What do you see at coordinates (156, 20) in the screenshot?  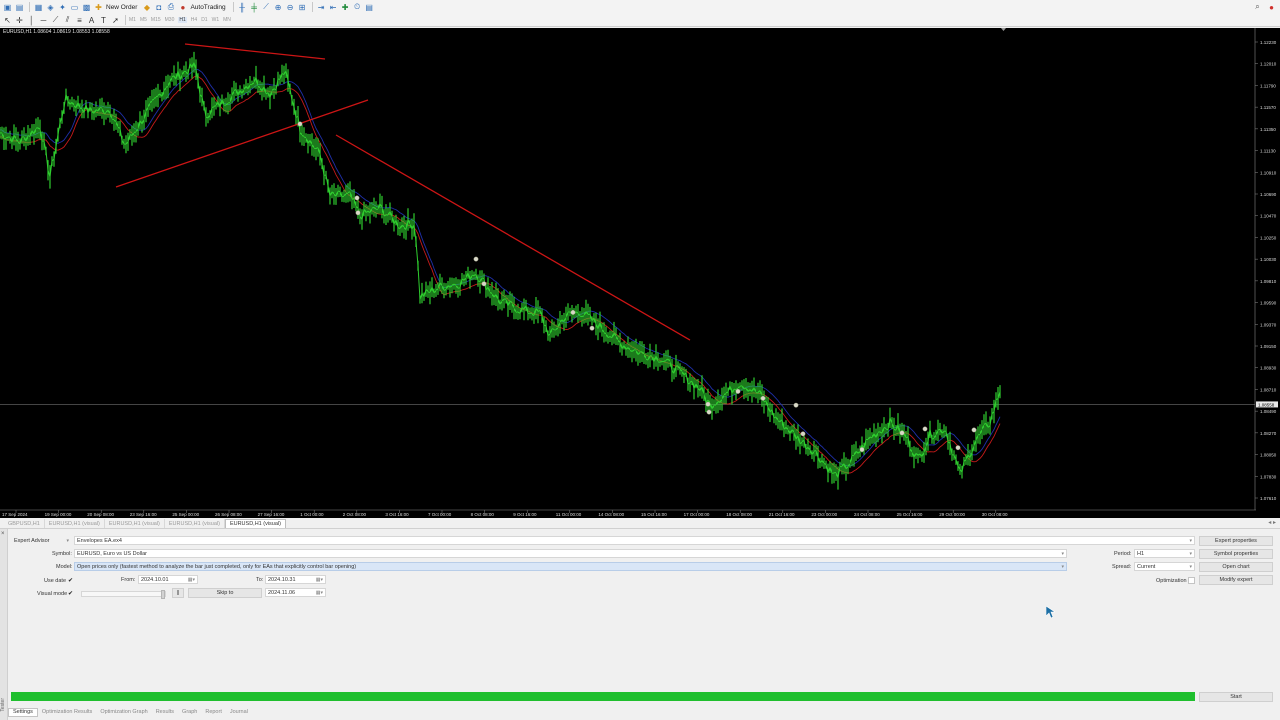 I see `timeframe-m15: M15` at bounding box center [156, 20].